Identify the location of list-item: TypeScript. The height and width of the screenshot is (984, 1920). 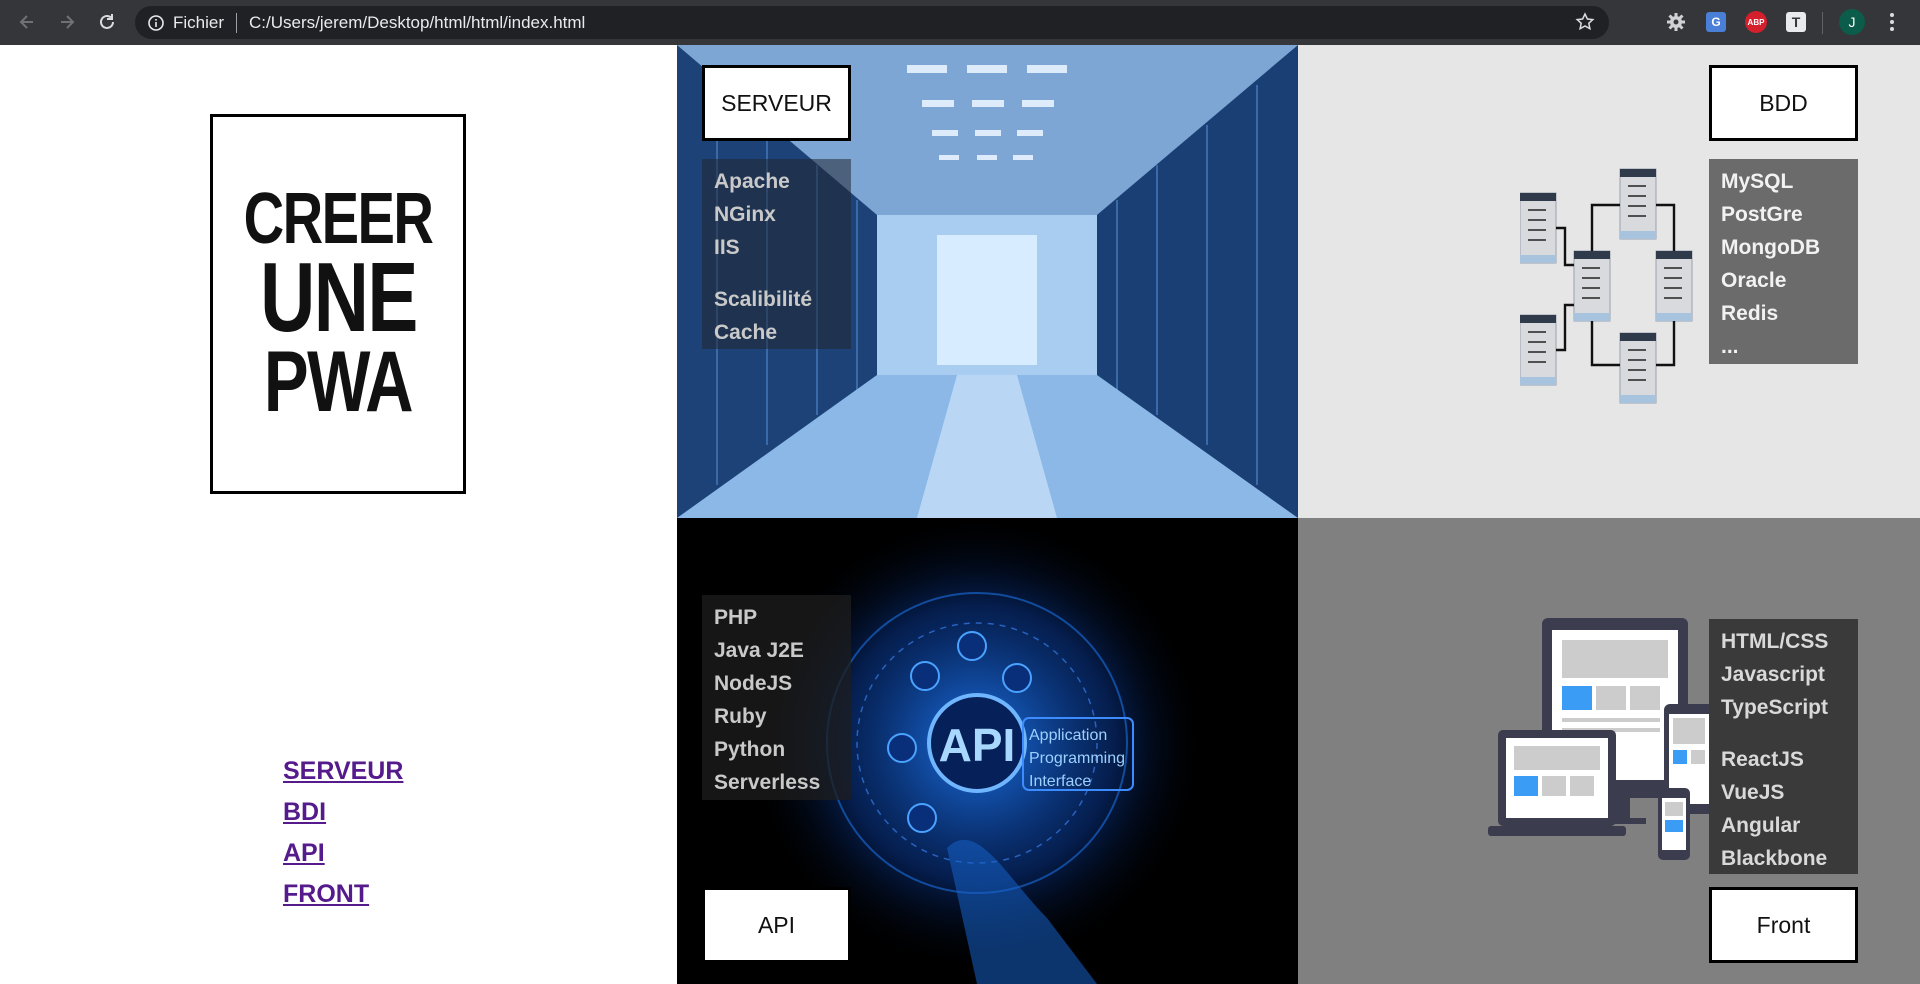
(1774, 707).